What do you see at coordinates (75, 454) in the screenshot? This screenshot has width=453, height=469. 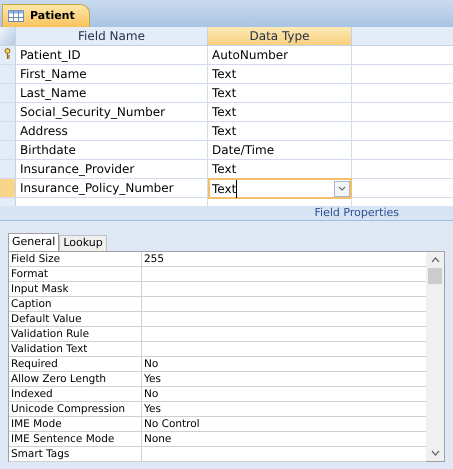 I see `property-label: Smart Tags` at bounding box center [75, 454].